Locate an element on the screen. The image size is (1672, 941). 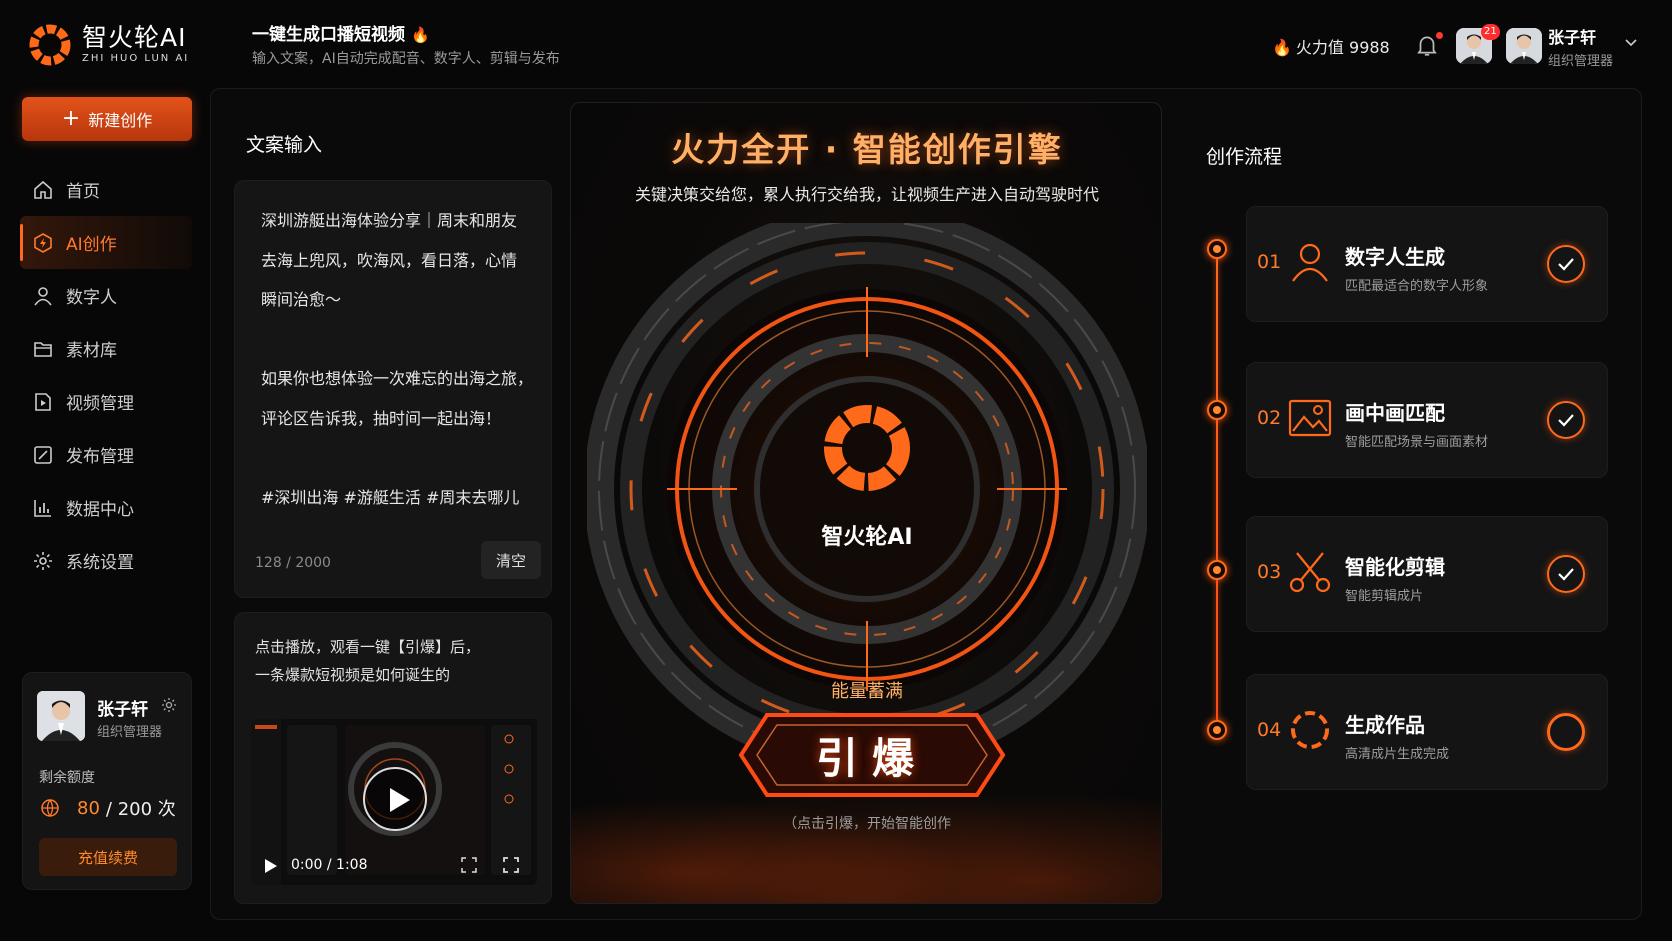
flow-step-pip-match: 02 画中画匹配 智能匹配场景与画面素材 is located at coordinates (1427, 420).